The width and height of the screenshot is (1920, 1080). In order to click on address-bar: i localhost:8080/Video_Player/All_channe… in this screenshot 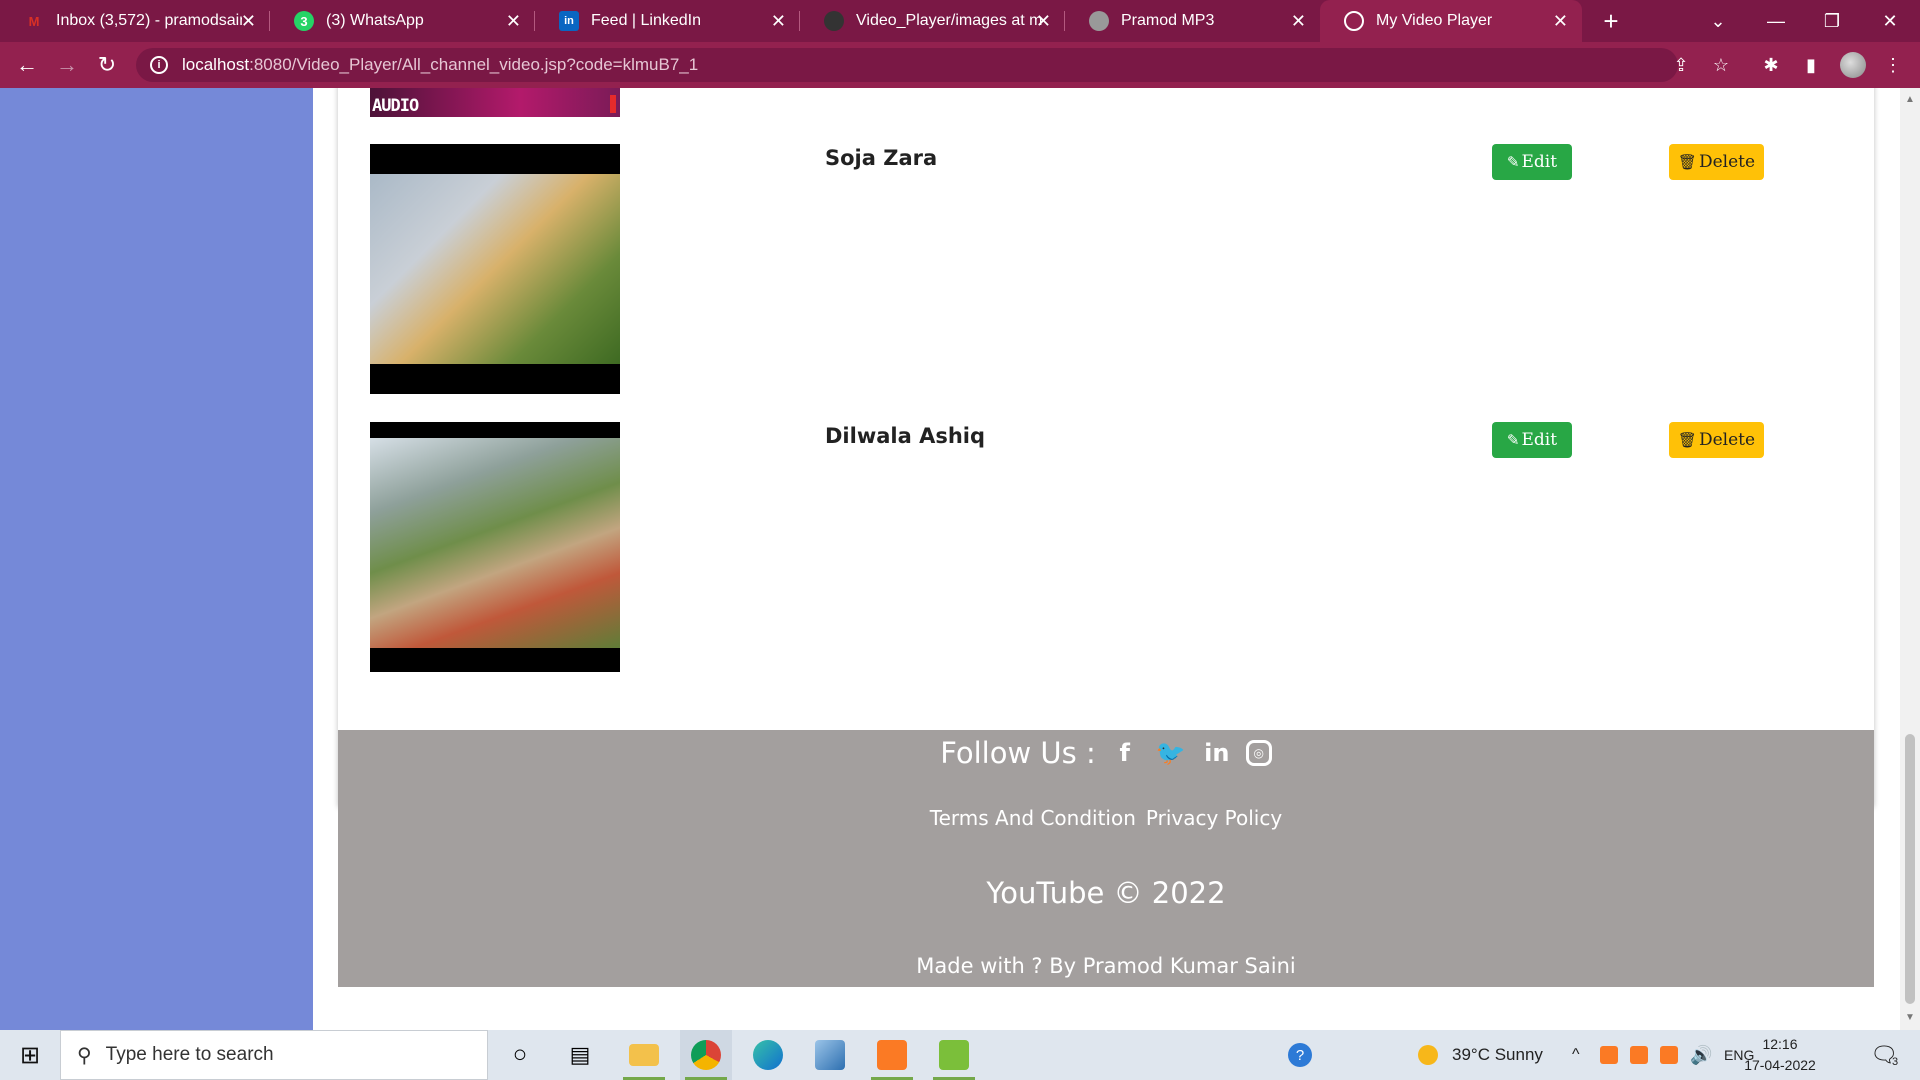, I will do `click(907, 65)`.